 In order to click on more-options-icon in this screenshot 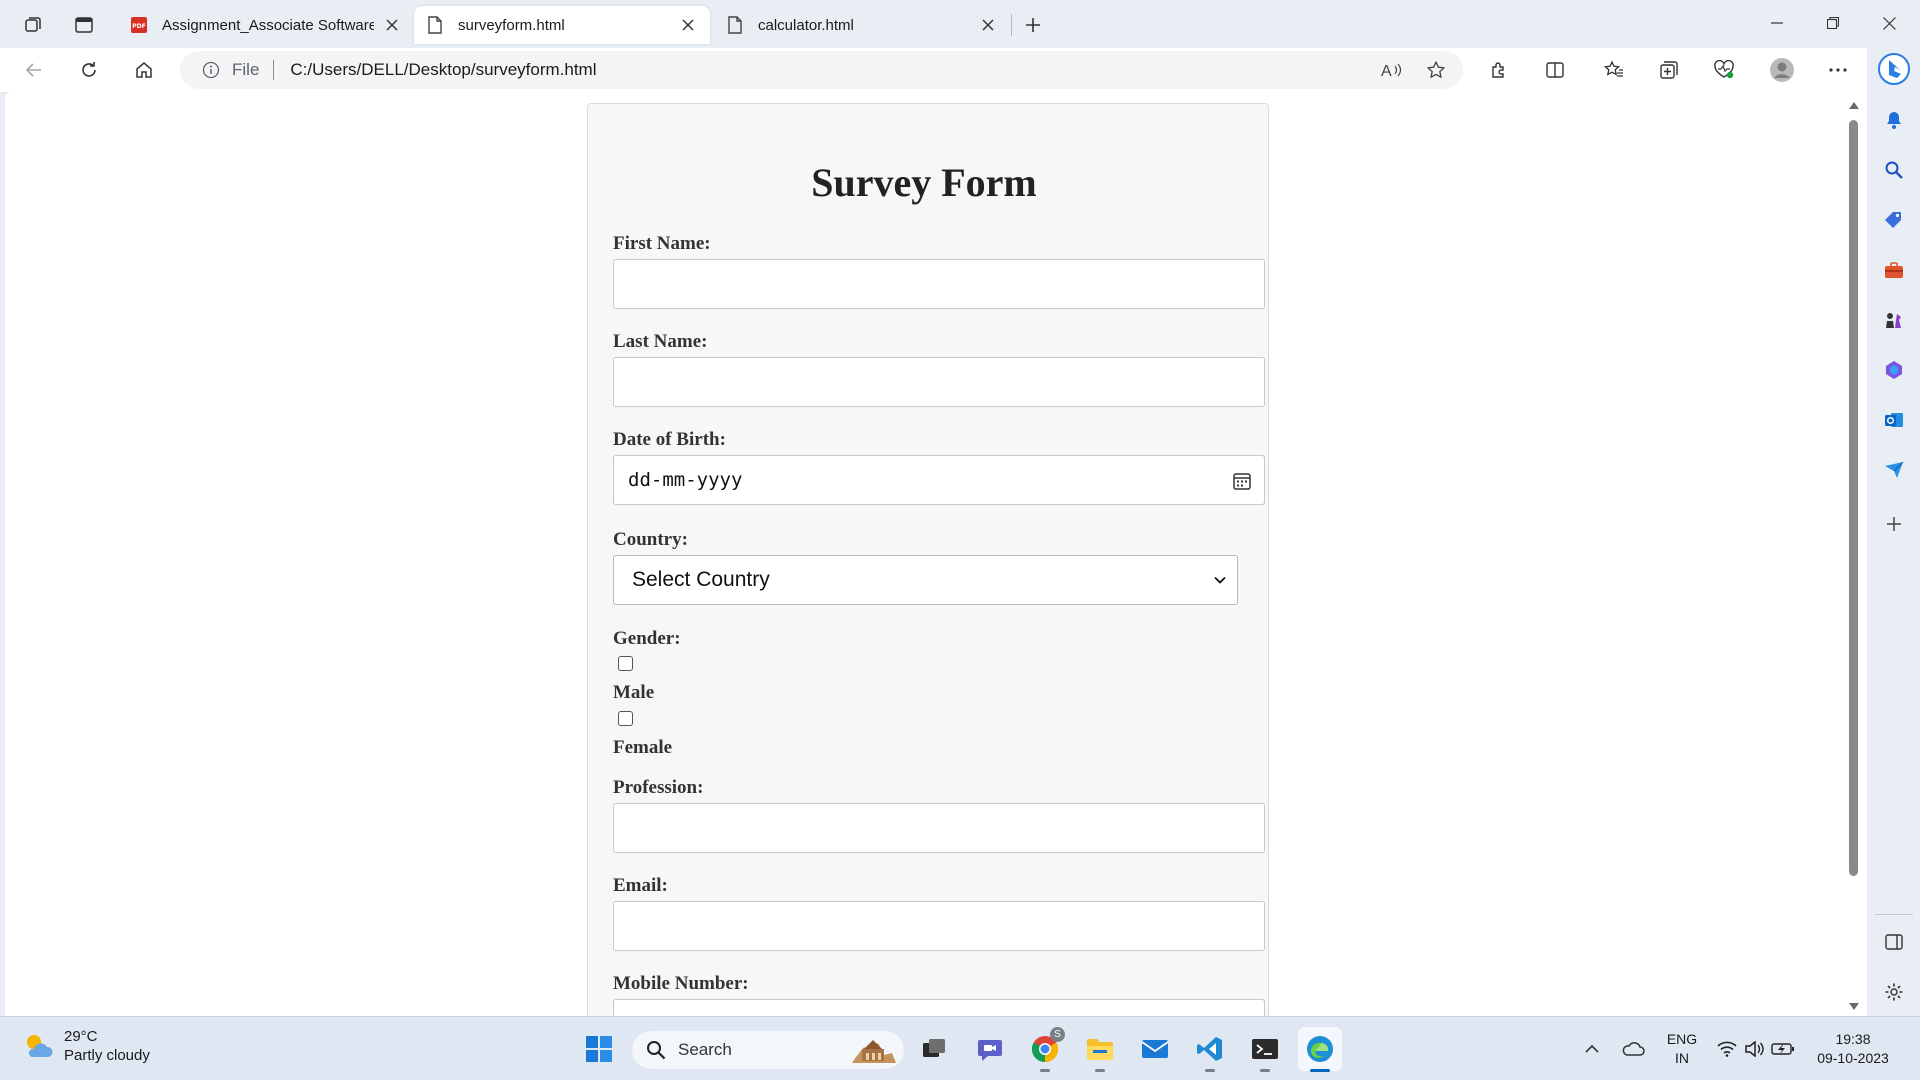, I will do `click(1838, 70)`.